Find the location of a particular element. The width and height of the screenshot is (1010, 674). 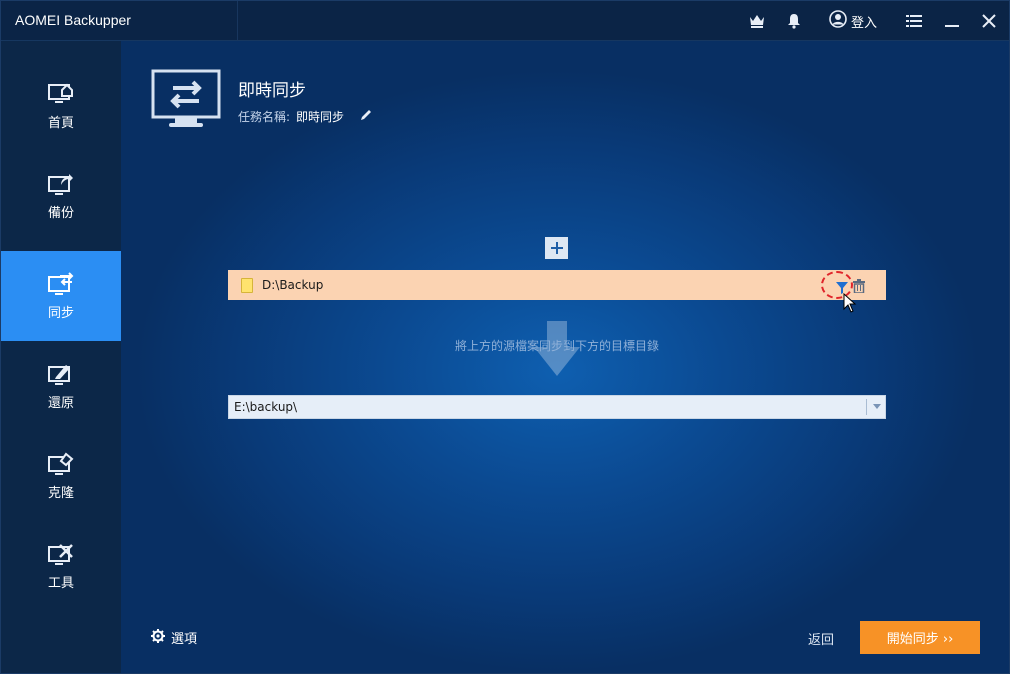

add-source-button is located at coordinates (556, 248).